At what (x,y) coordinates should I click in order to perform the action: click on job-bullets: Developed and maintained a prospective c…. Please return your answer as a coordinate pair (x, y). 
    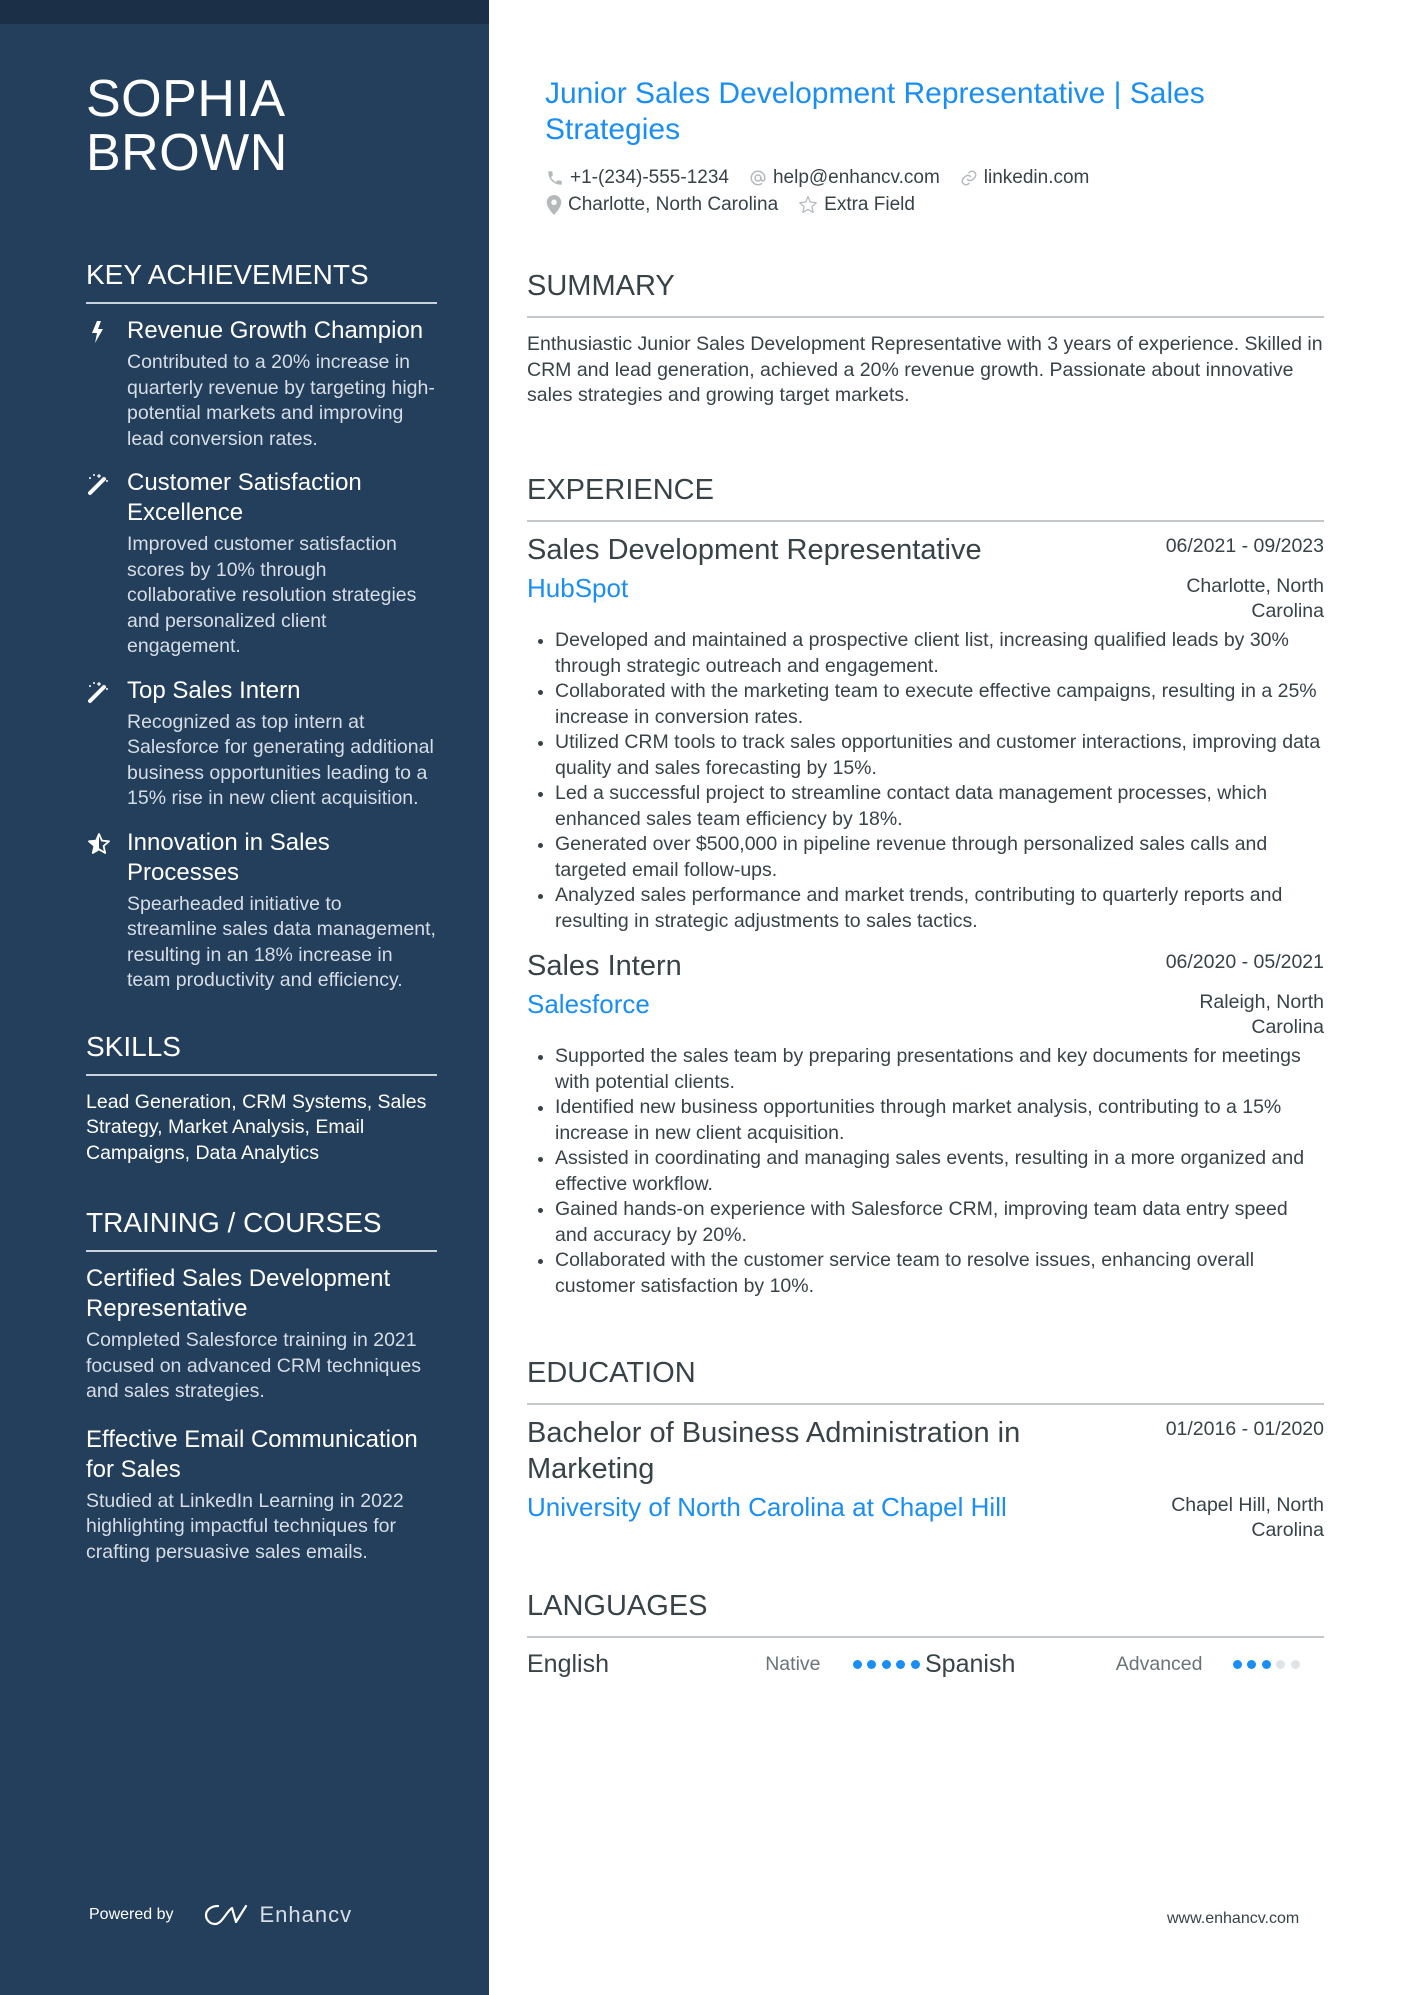
    Looking at the image, I should click on (925, 781).